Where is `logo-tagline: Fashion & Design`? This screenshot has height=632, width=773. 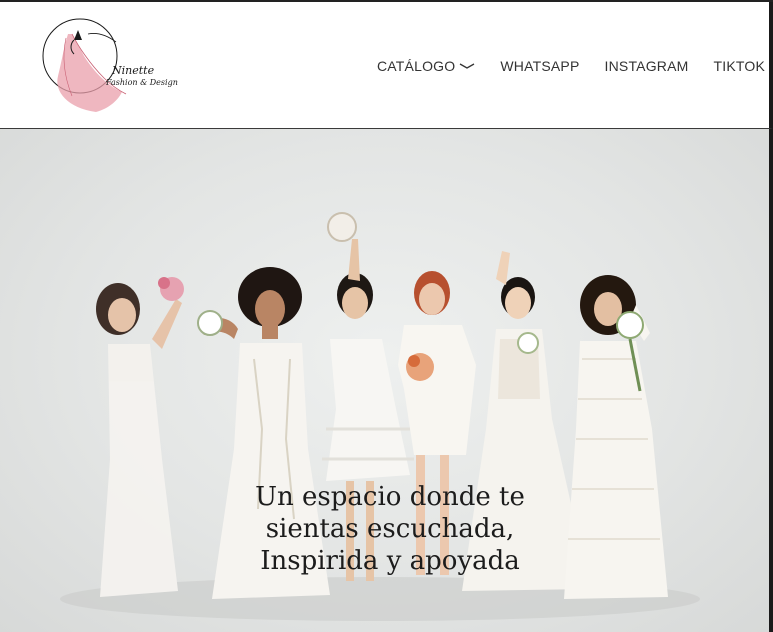 logo-tagline: Fashion & Design is located at coordinates (142, 82).